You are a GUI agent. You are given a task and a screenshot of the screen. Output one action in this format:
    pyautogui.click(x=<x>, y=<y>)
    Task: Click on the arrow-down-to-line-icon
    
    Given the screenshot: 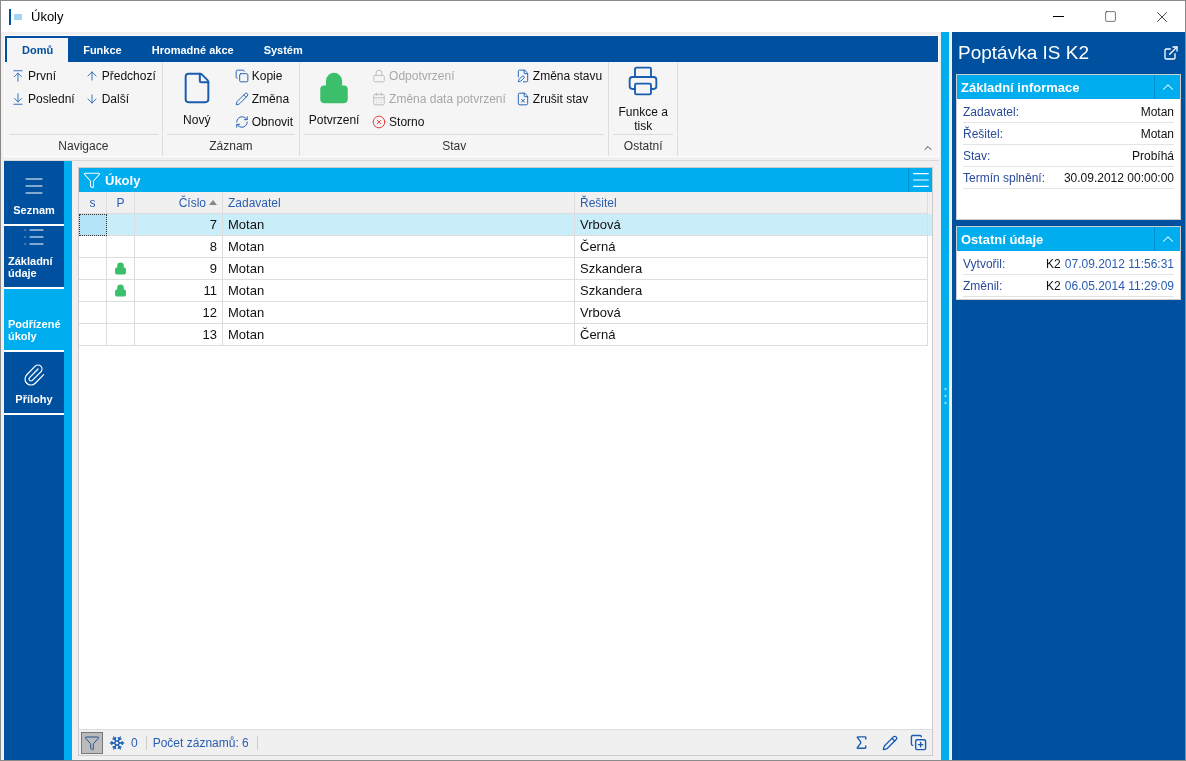 What is the action you would take?
    pyautogui.click(x=18, y=99)
    